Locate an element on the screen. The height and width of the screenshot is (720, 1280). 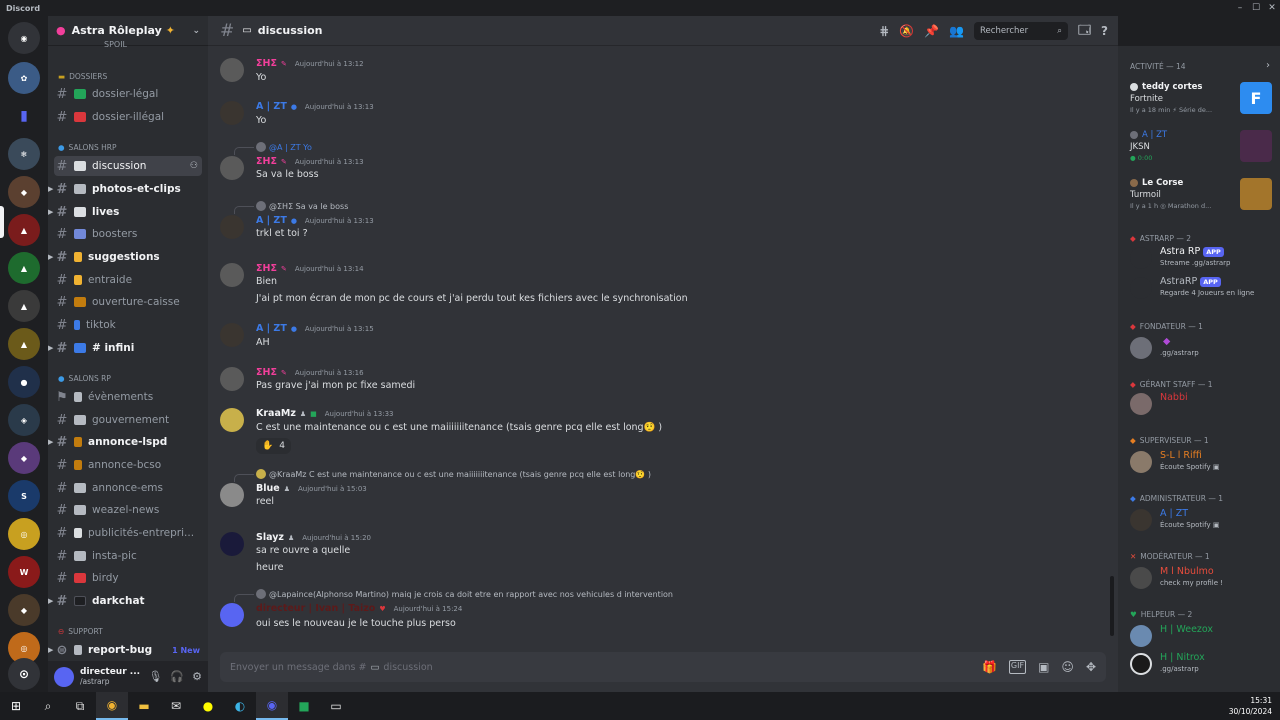
member-item: AstraRP APP Regarde 4 Joueurs en ligne is located at coordinates (1200, 287).